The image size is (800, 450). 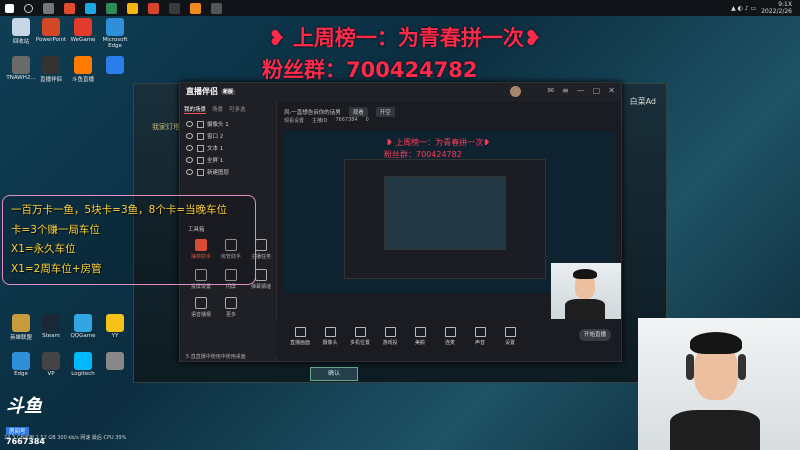 I want to click on bottom-tool: 多机位置, so click(x=360, y=336).